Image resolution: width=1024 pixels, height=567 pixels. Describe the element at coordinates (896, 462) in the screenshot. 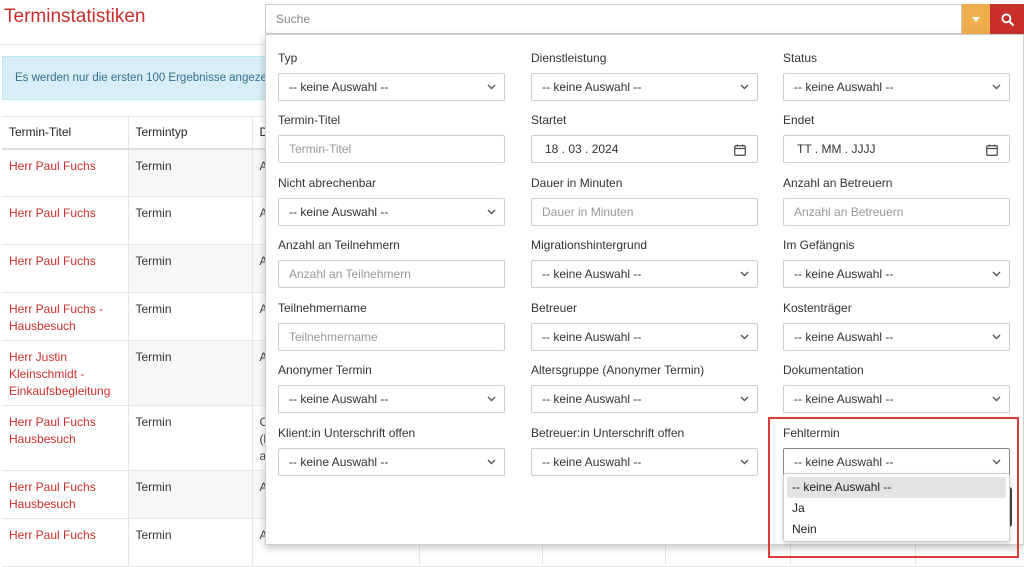

I see `filter-fehltermin-select: -- keine Auswahl --` at that location.